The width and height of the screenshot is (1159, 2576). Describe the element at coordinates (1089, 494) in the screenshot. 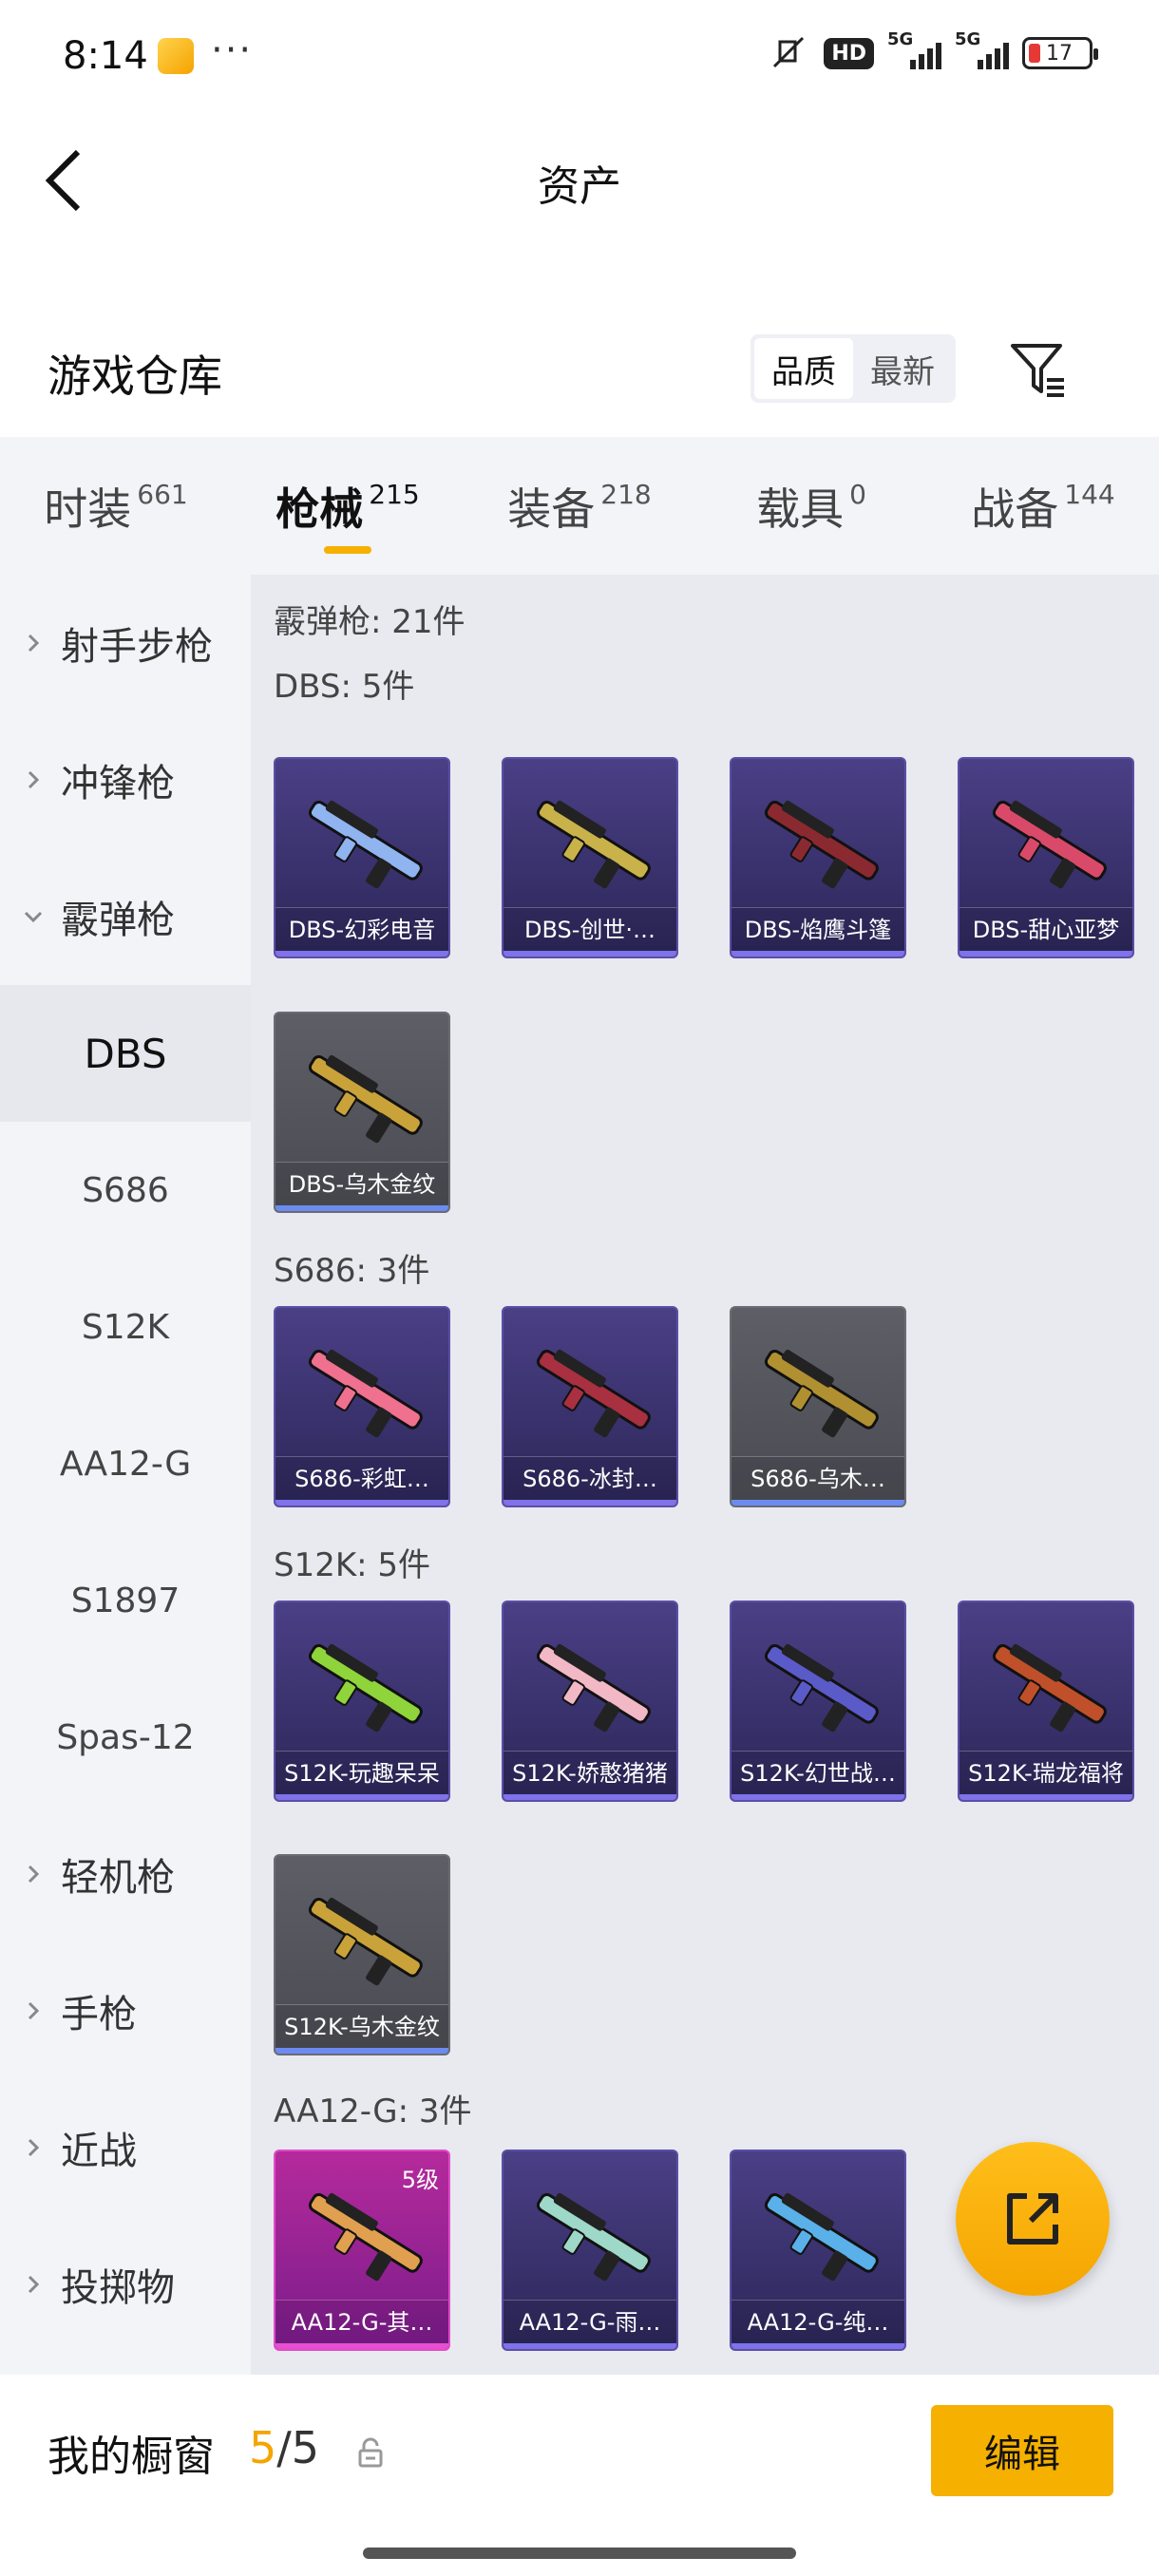

I see `tab-count: 144` at that location.